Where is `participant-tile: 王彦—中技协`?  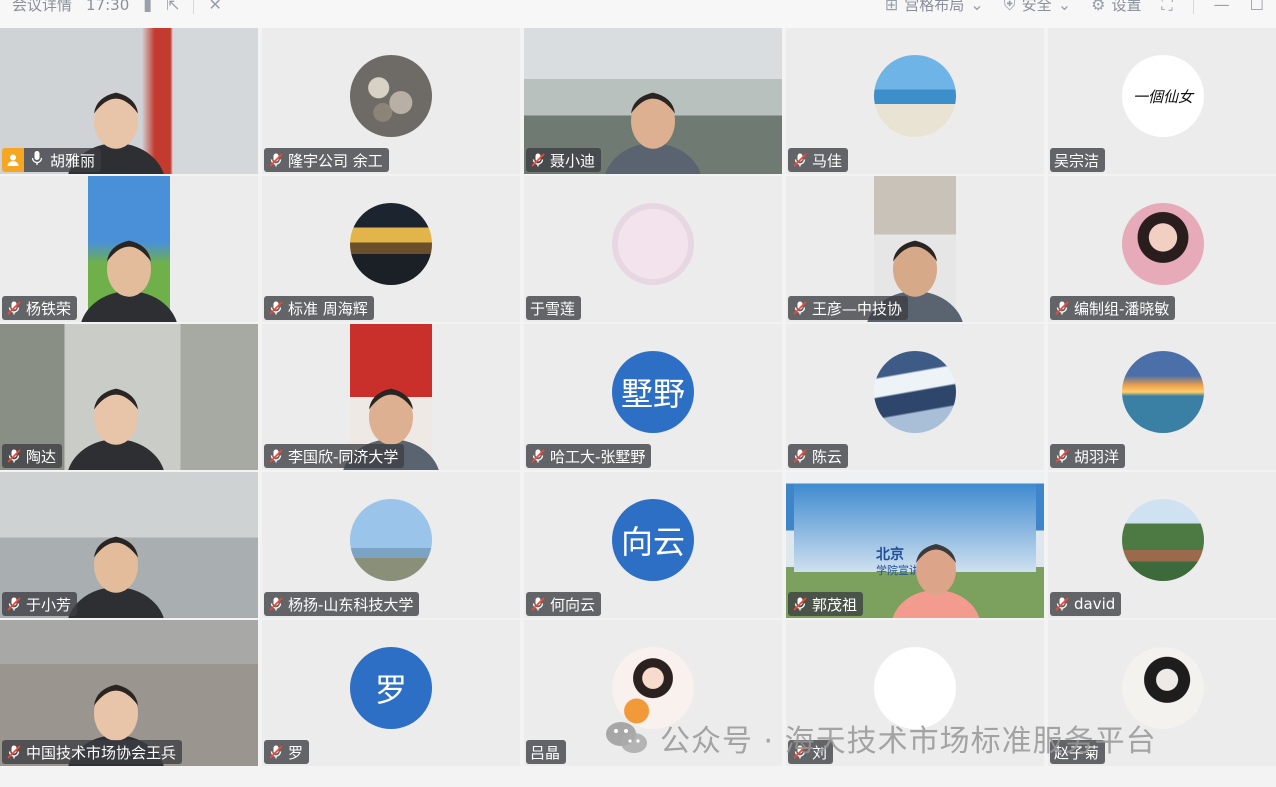
participant-tile: 王彦—中技协 is located at coordinates (915, 249).